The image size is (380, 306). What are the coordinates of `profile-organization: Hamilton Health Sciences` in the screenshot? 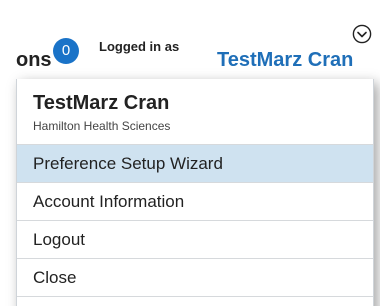 It's located at (102, 126).